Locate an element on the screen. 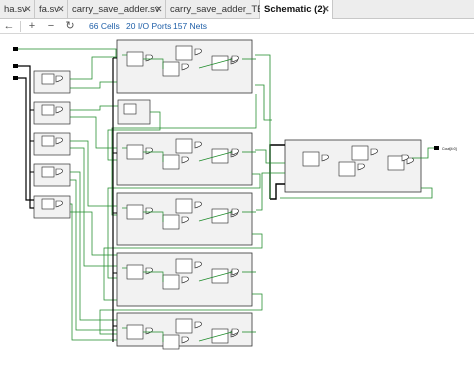 The height and width of the screenshot is (373, 474). full-adder-2-cell-a is located at coordinates (135, 212).